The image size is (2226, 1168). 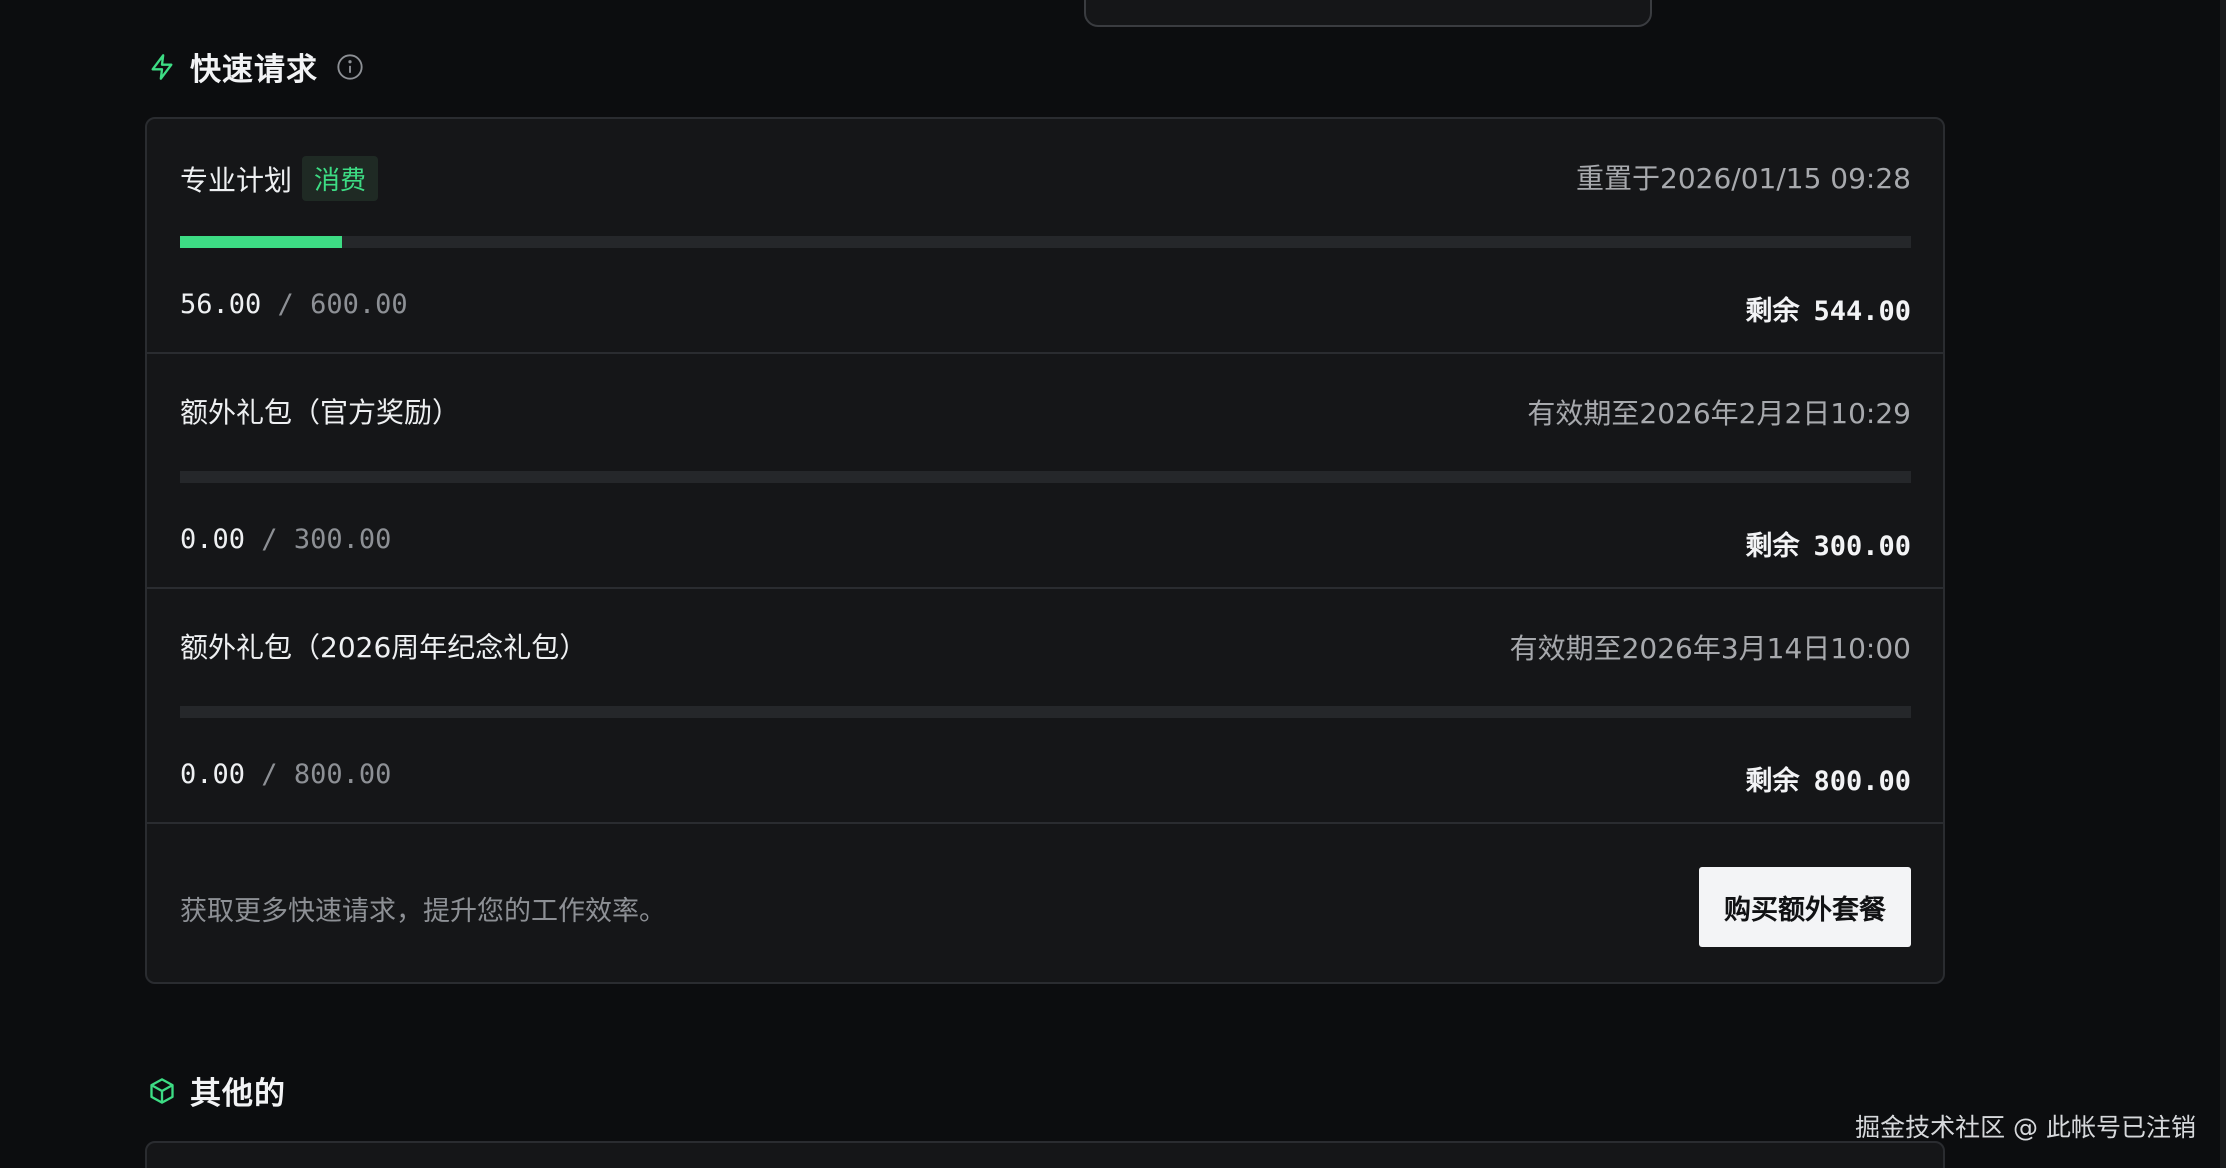 What do you see at coordinates (1710, 648) in the screenshot?
I see `expiry-date: 有效期至2026年3月14日10:00` at bounding box center [1710, 648].